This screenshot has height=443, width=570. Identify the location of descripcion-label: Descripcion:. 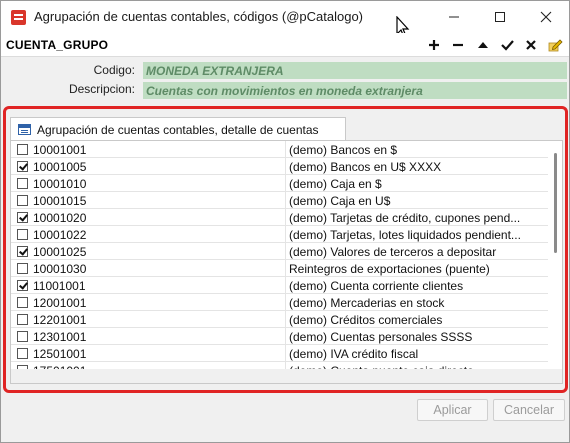
(101, 89).